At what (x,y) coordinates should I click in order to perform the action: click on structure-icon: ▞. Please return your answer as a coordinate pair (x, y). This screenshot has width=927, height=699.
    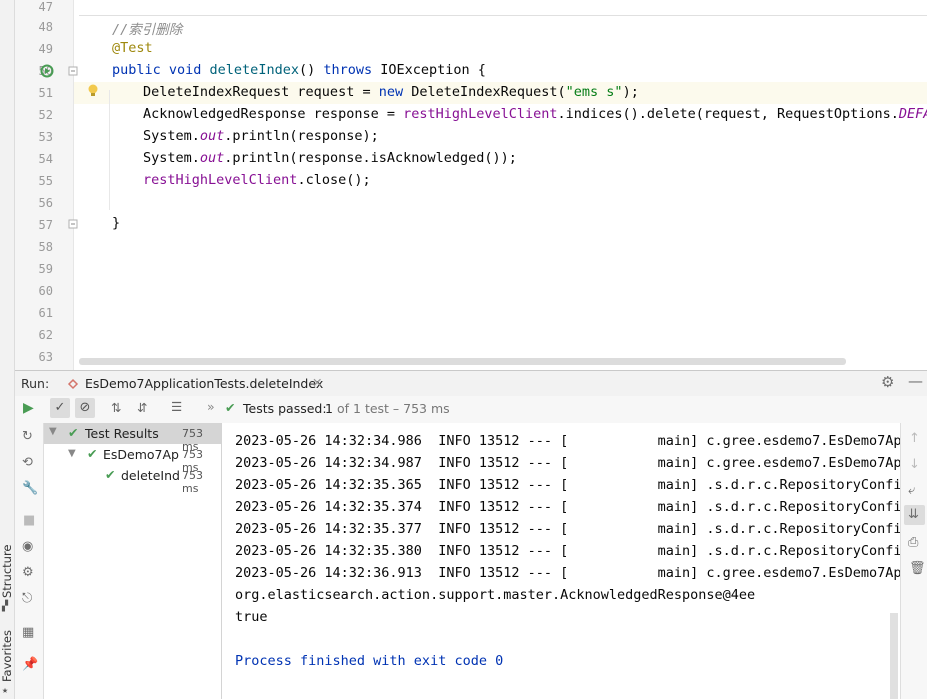
    Looking at the image, I should click on (5, 606).